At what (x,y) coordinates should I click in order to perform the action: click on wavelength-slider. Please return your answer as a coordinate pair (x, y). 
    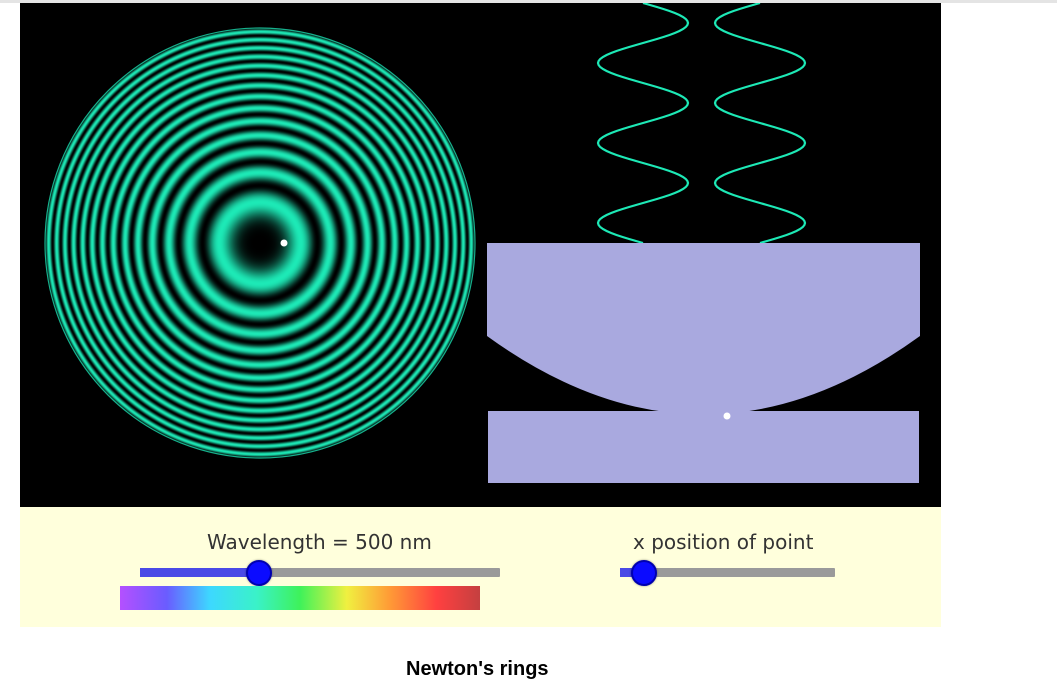
    Looking at the image, I should click on (320, 573).